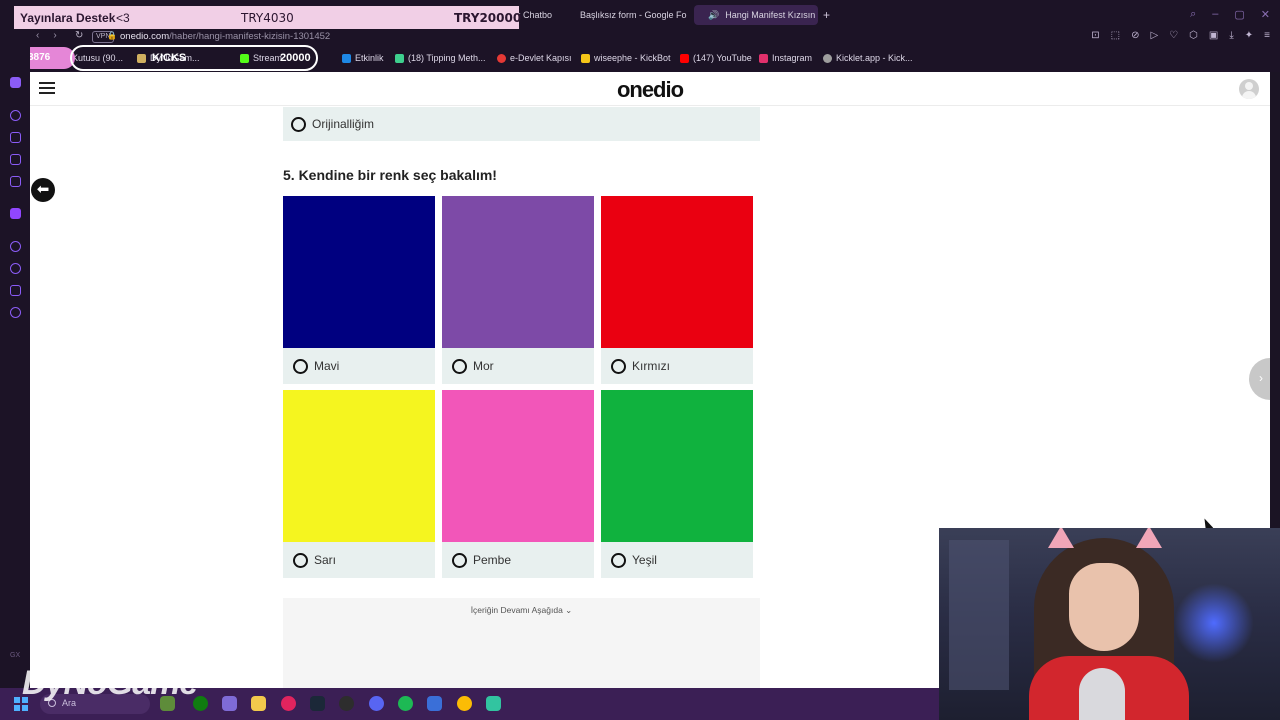  I want to click on browser-toolbar: ⊡ ⬚ ⊘ ▷ ♡ ⬡ ▣ ⤓ ✦ ≡, so click(1180, 35).